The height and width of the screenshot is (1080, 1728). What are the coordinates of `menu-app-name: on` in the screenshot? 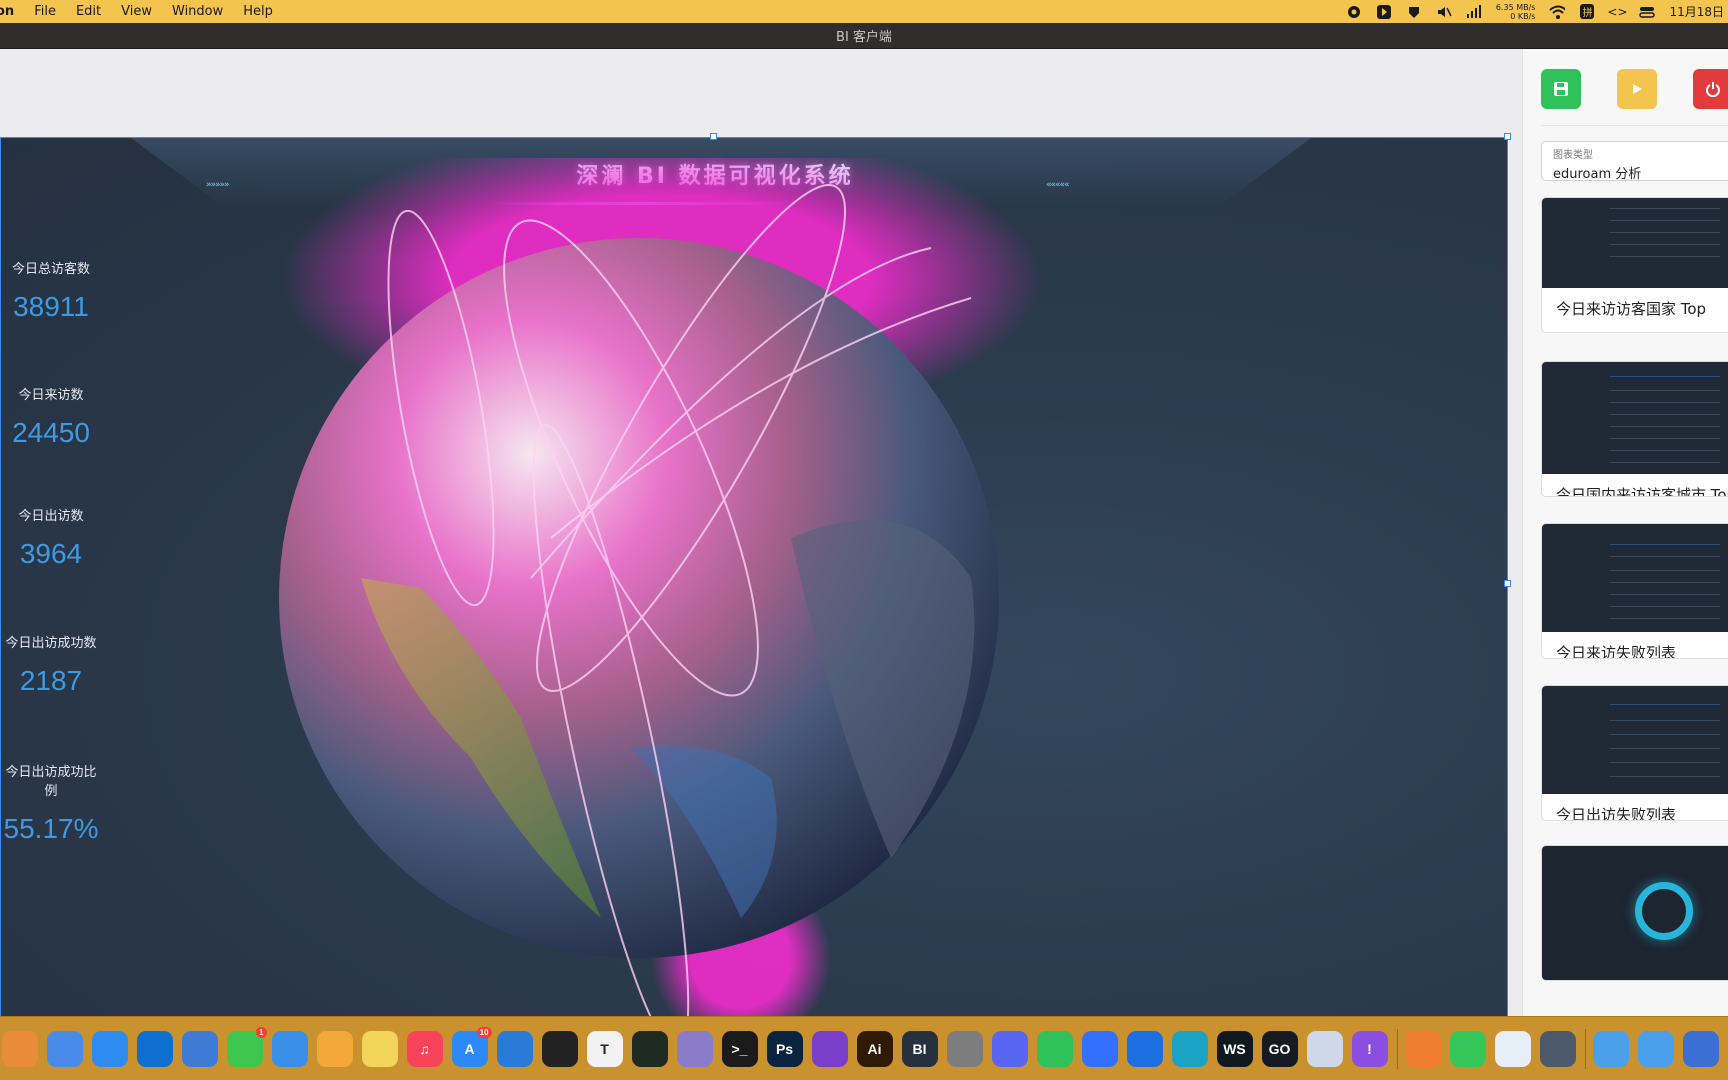 It's located at (12, 11).